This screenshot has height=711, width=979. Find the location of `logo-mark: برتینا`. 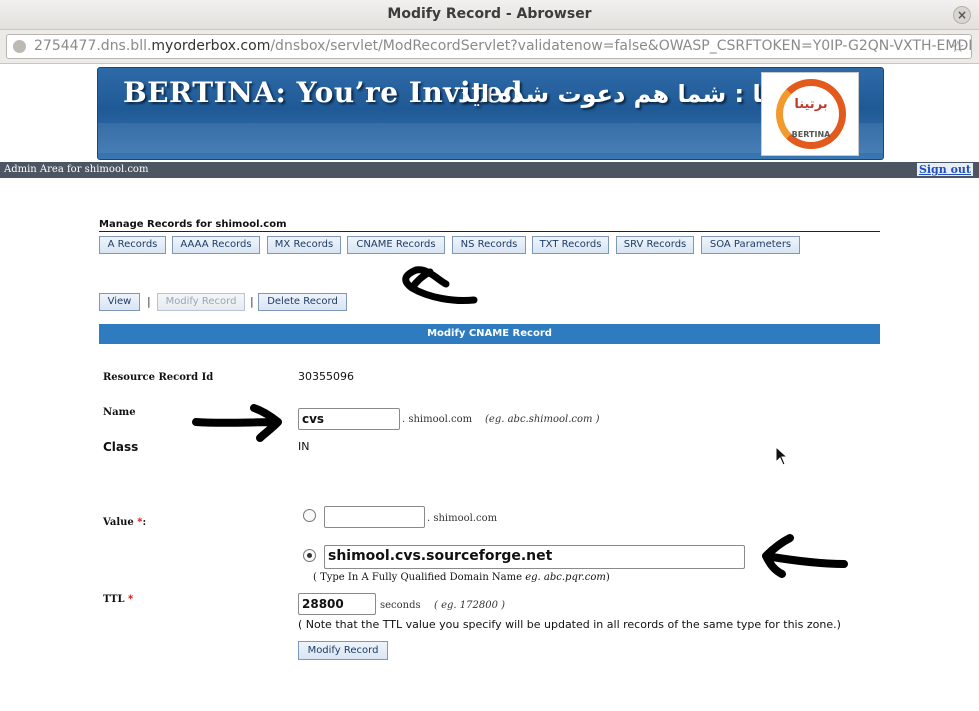

logo-mark: برتینا is located at coordinates (811, 104).